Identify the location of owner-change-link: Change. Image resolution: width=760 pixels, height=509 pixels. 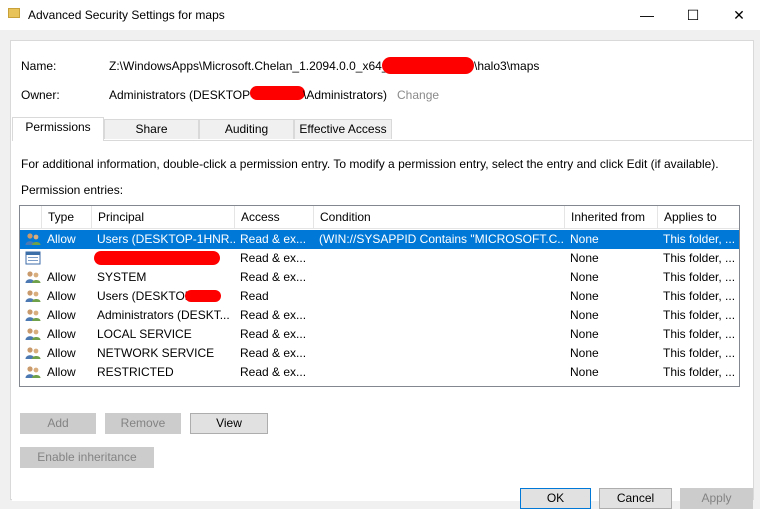
(418, 95).